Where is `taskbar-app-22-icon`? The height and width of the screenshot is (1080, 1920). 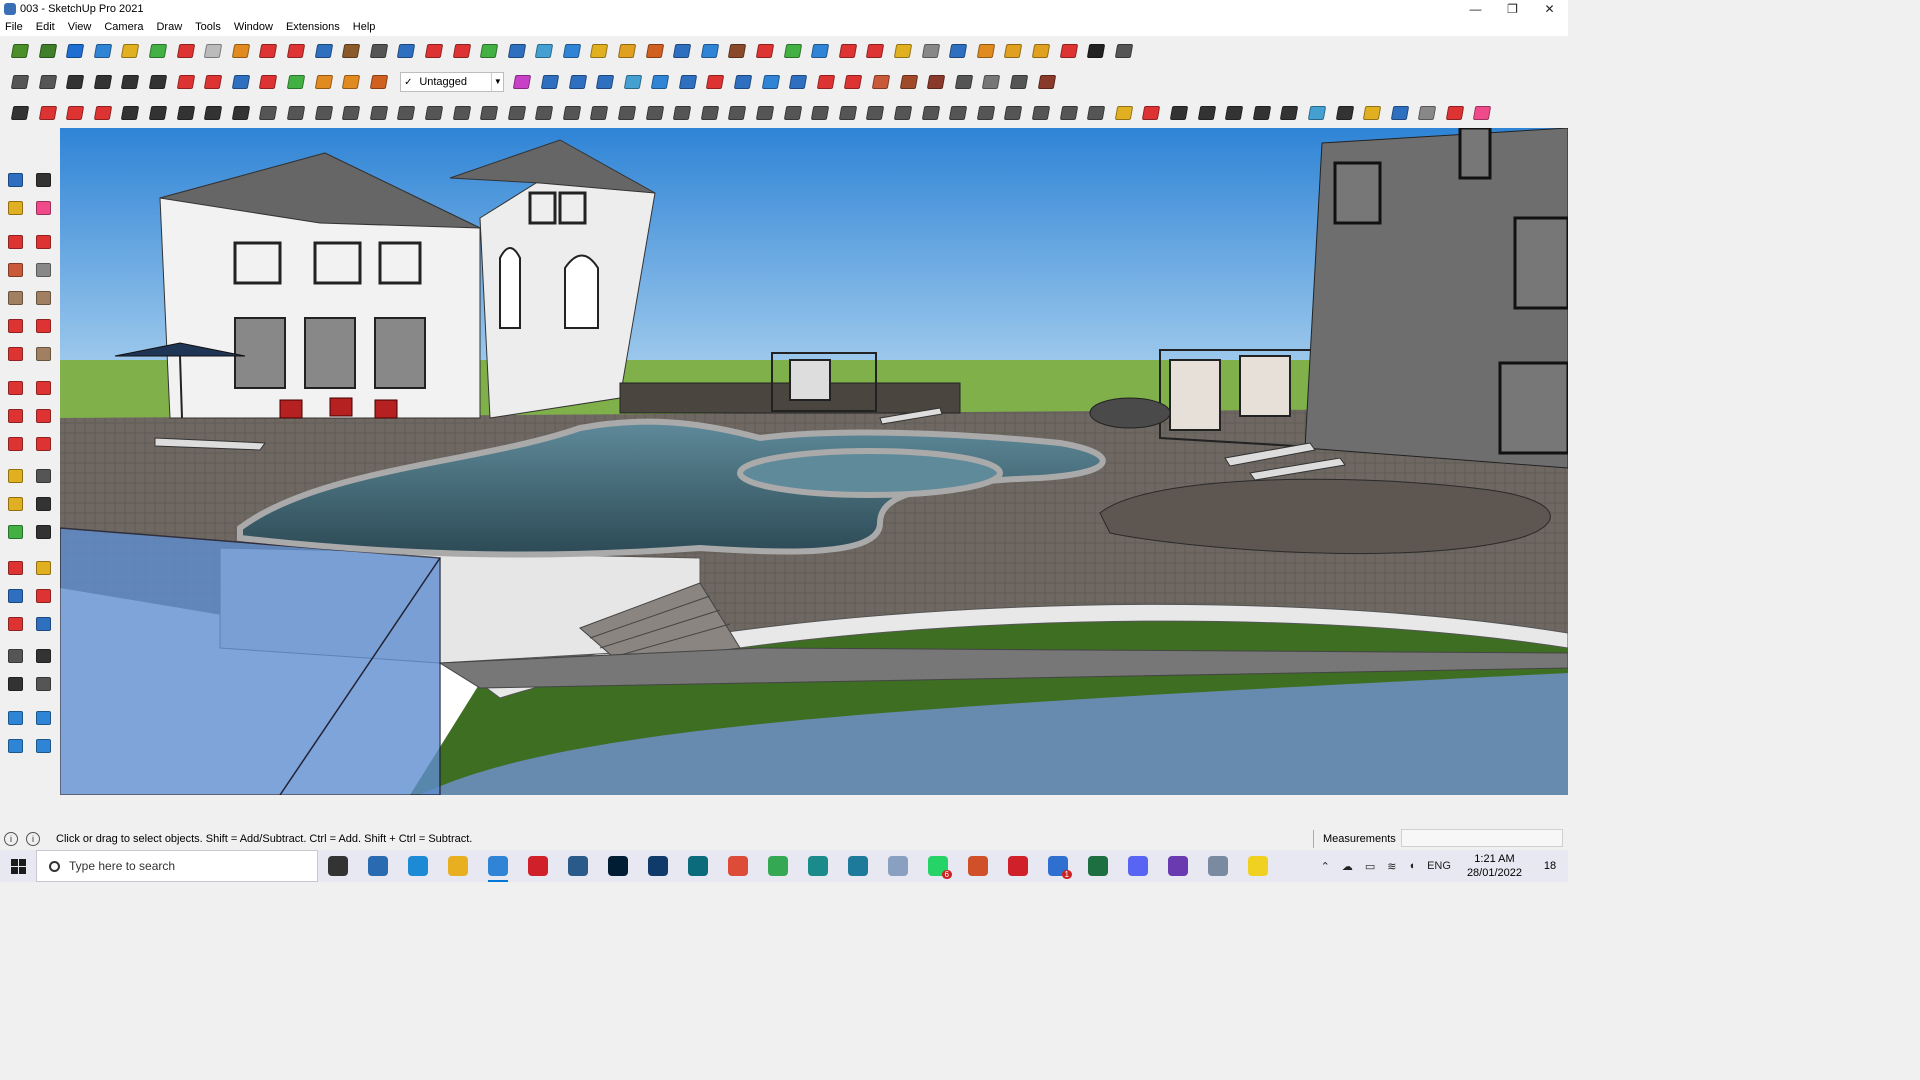 taskbar-app-22-icon is located at coordinates (1178, 866).